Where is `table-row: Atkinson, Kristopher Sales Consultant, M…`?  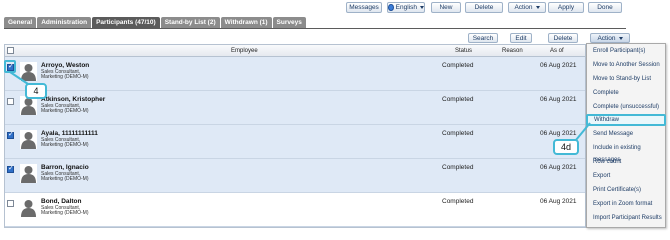
table-row: Atkinson, Kristopher Sales Consultant, M… is located at coordinates (295, 108).